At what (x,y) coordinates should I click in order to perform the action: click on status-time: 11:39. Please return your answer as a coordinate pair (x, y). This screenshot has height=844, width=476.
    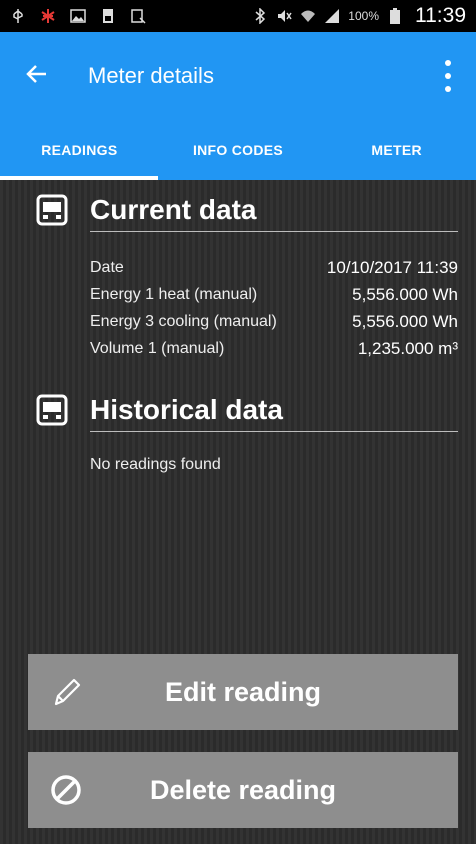
    Looking at the image, I should click on (440, 15).